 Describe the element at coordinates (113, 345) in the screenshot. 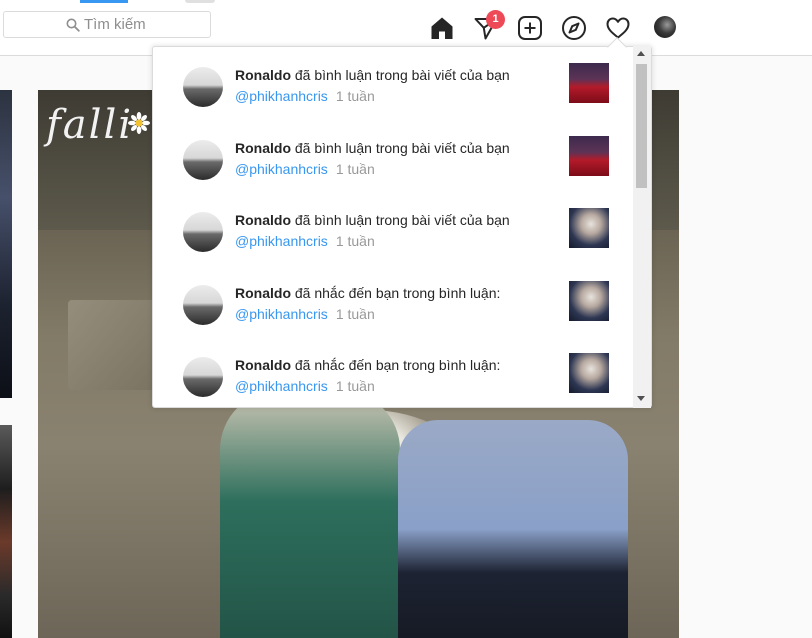

I see `photo-garden` at that location.